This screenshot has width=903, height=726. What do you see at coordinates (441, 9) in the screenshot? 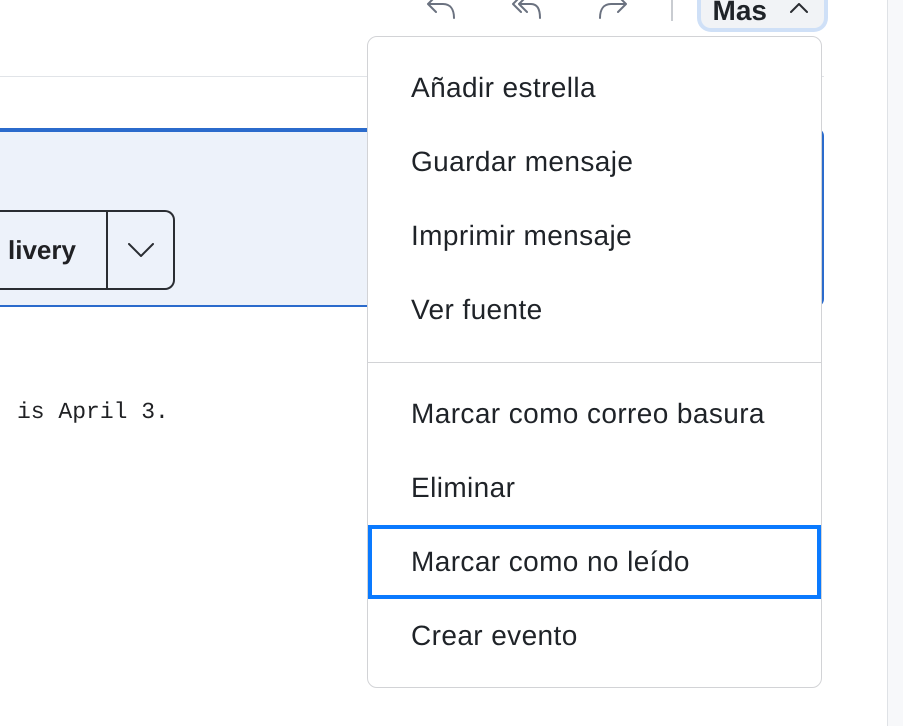
I see `reply-icon` at bounding box center [441, 9].